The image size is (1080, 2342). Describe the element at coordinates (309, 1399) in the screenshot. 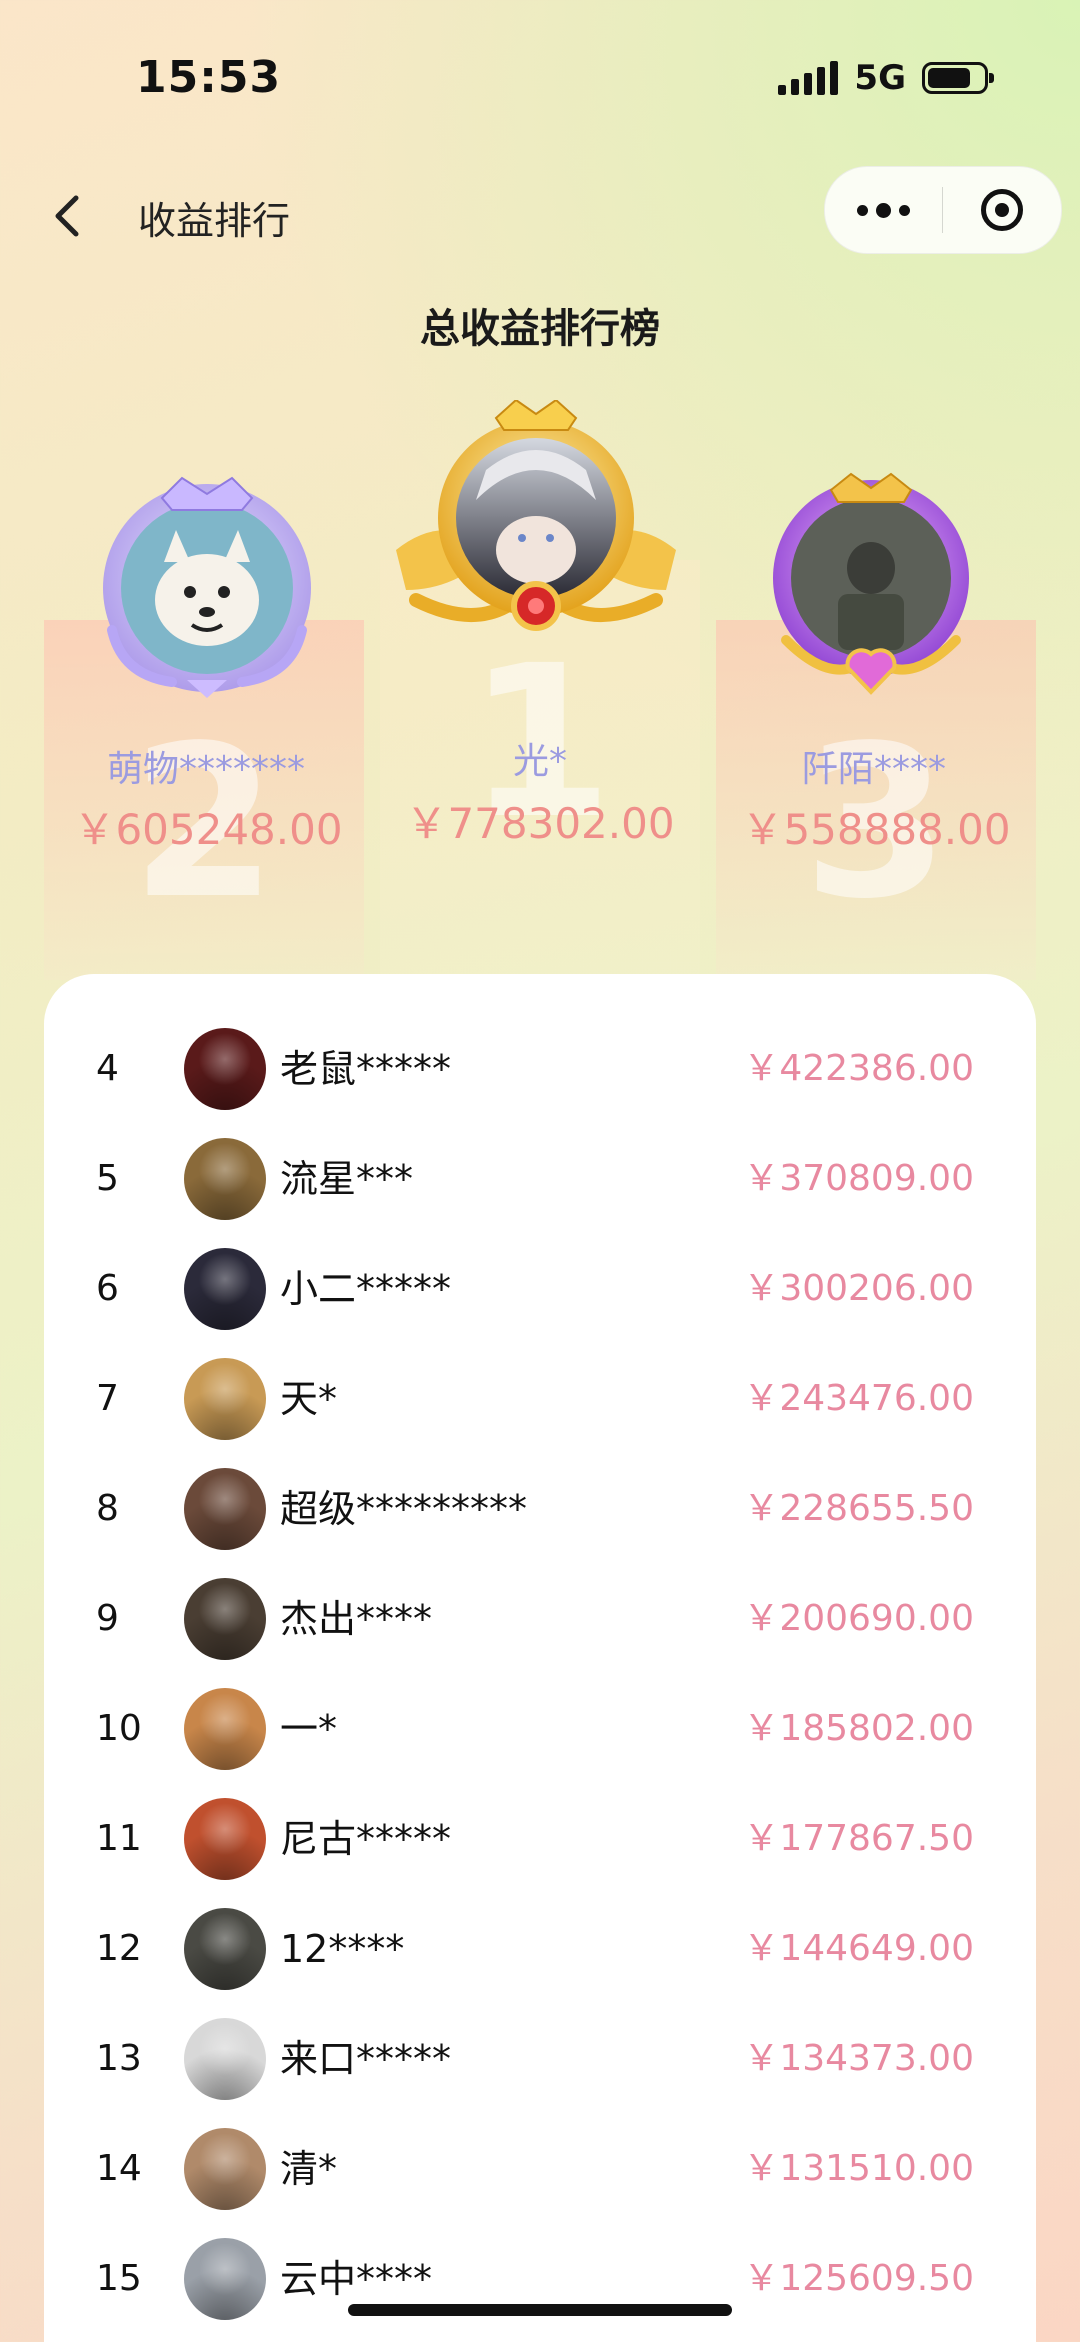

I see `user-name: 天*` at that location.